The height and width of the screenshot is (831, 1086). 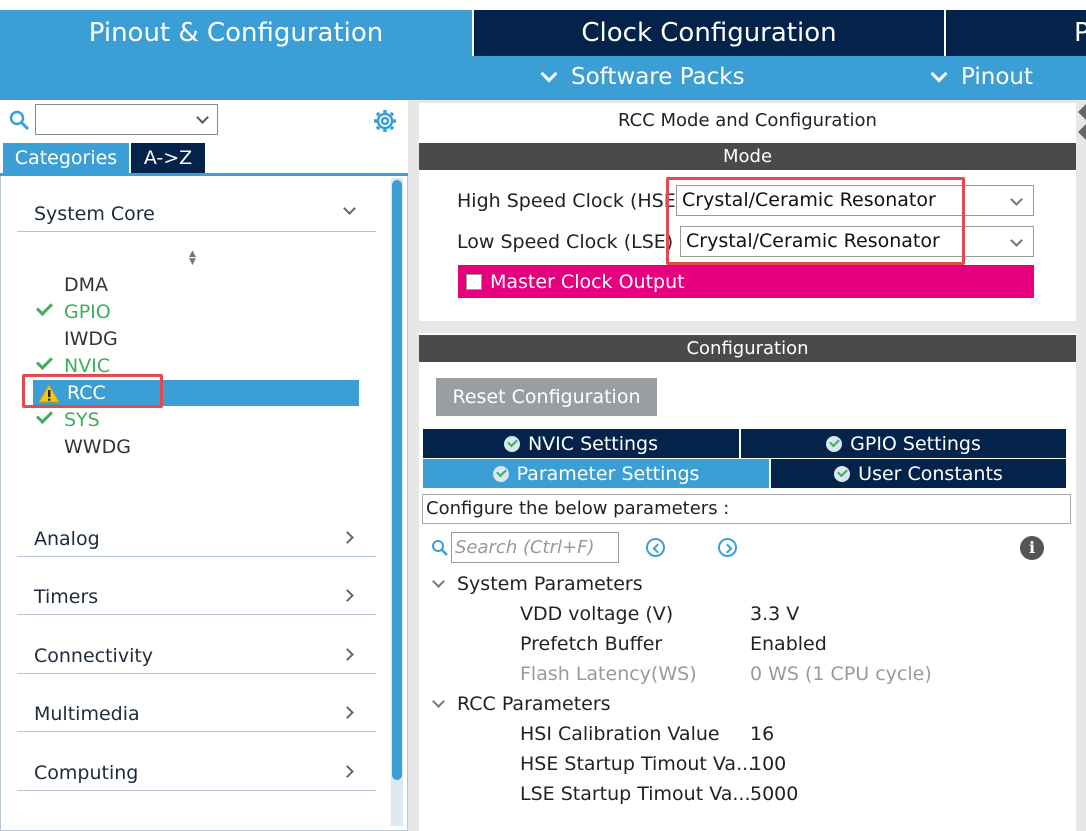 I want to click on category-label: Computing, so click(x=86, y=772).